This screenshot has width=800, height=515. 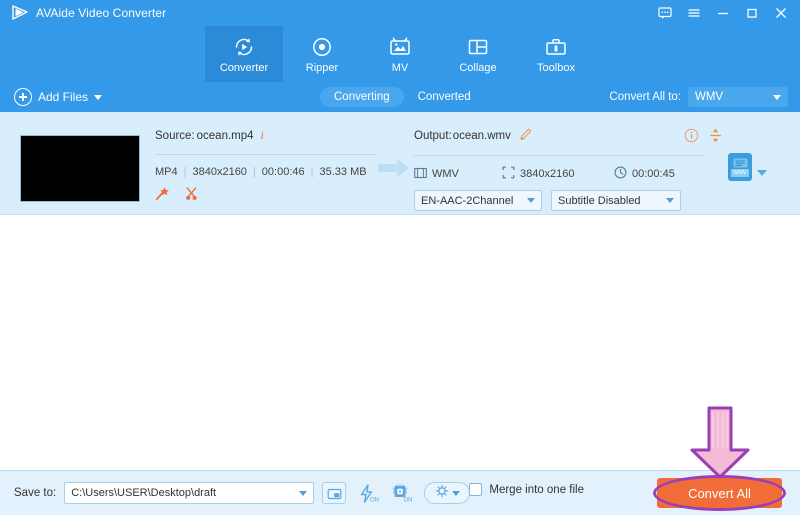 What do you see at coordinates (567, 136) in the screenshot?
I see `output-title: Output: ocean.wmv` at bounding box center [567, 136].